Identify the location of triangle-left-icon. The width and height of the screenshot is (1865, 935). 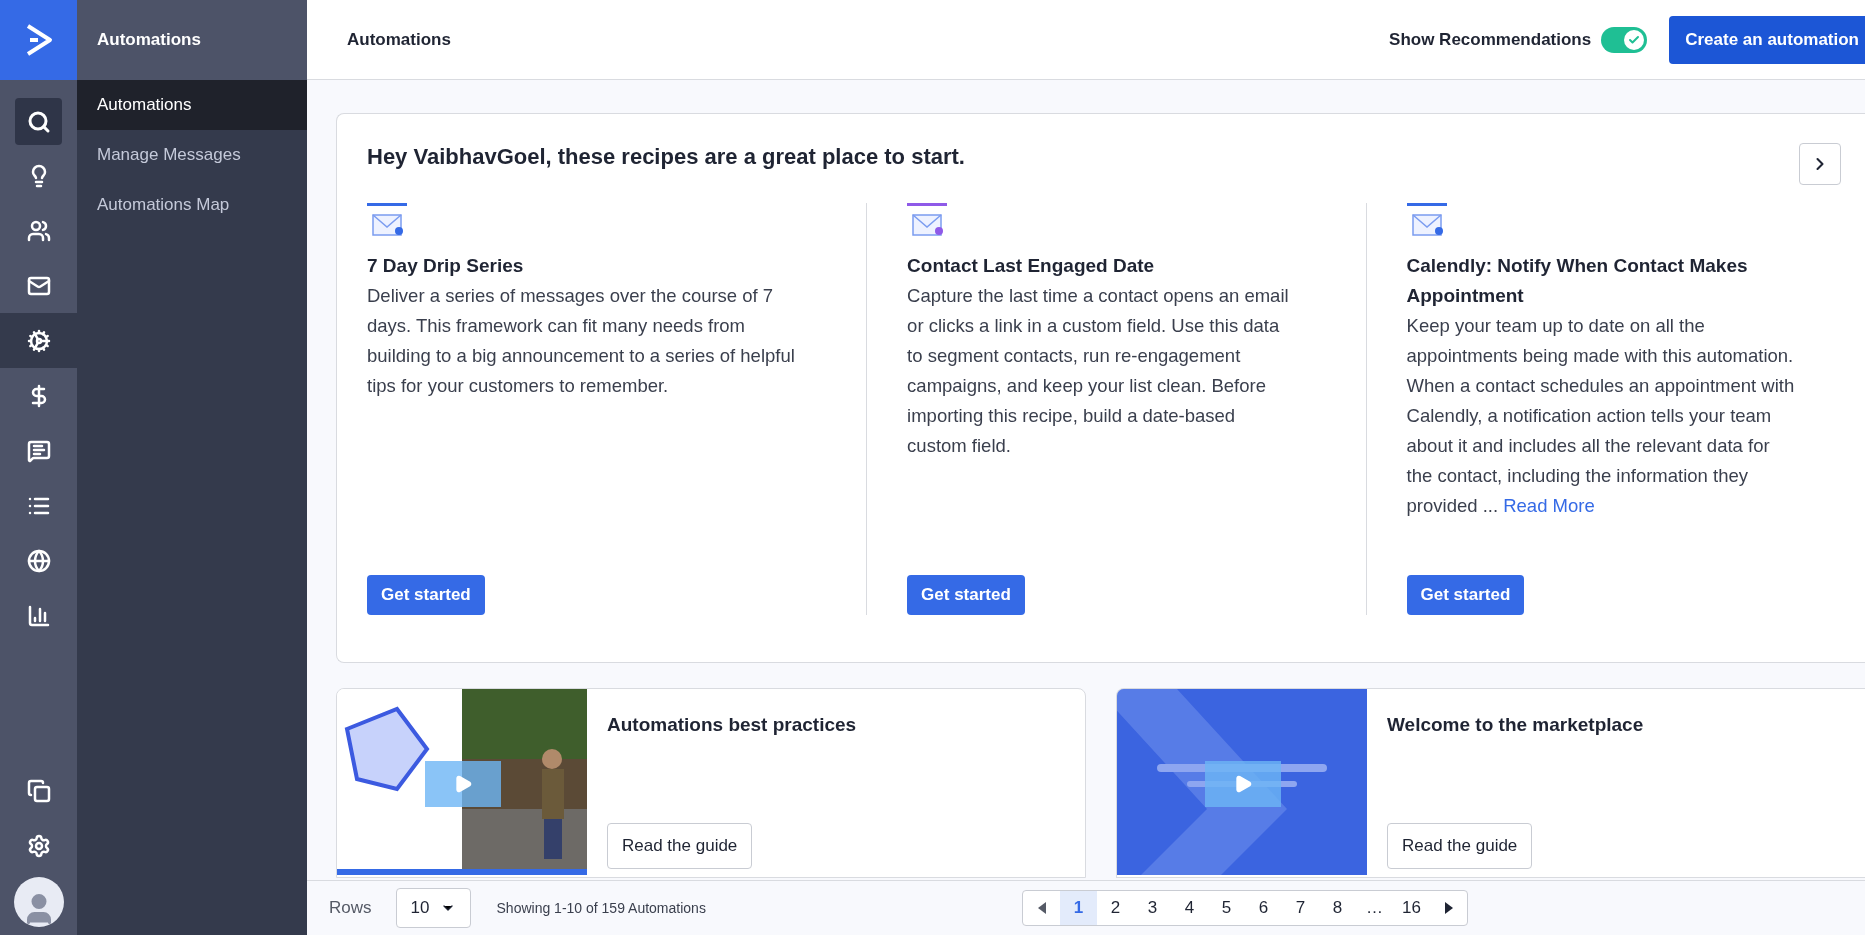
(1041, 908).